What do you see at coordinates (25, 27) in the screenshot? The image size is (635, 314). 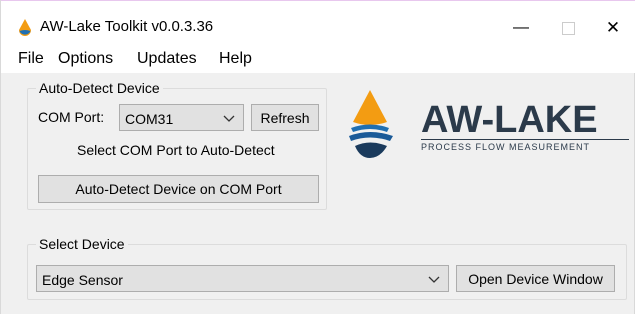 I see `aw-lake-drop-icon` at bounding box center [25, 27].